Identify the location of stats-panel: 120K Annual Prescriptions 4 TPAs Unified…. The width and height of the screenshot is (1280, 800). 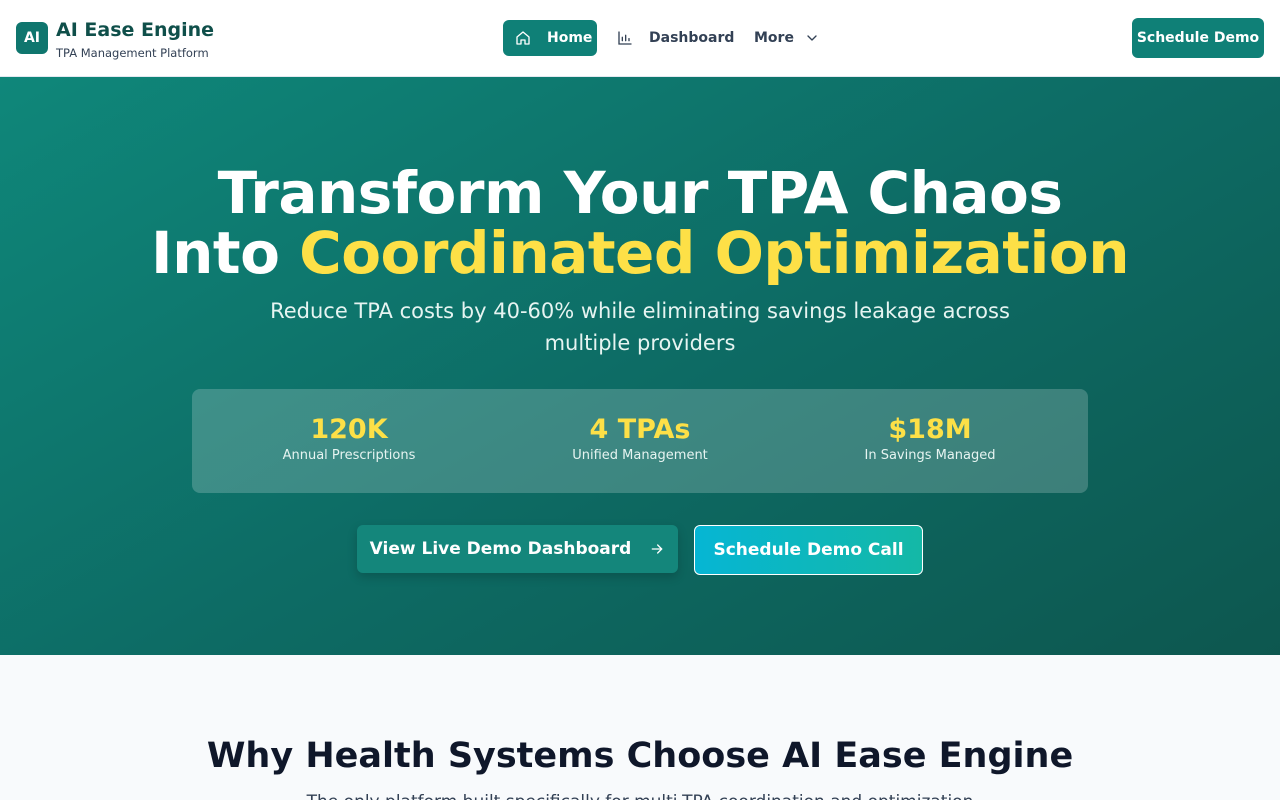
(640, 441).